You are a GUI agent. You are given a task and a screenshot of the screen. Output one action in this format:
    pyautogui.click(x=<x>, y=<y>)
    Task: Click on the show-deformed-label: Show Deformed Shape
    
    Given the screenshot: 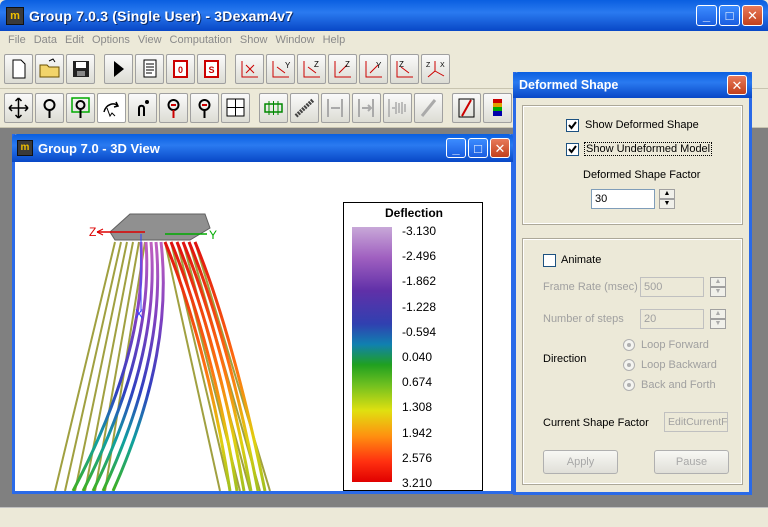 What is the action you would take?
    pyautogui.click(x=642, y=125)
    